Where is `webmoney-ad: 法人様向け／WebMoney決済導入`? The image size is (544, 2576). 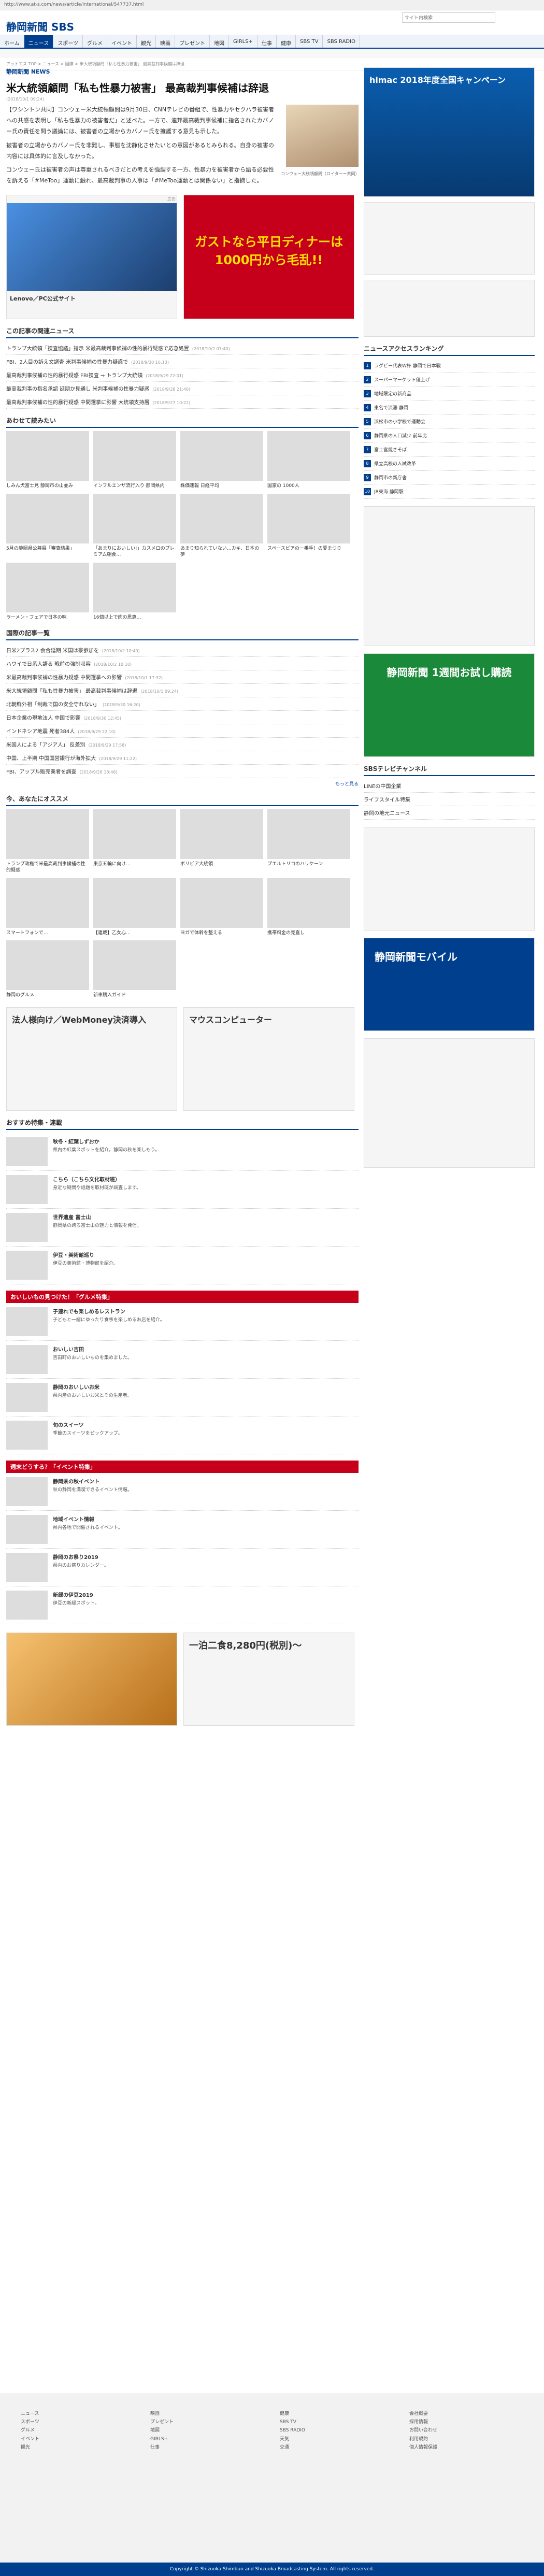 webmoney-ad: 法人様向け／WebMoney決済導入 is located at coordinates (91, 1059).